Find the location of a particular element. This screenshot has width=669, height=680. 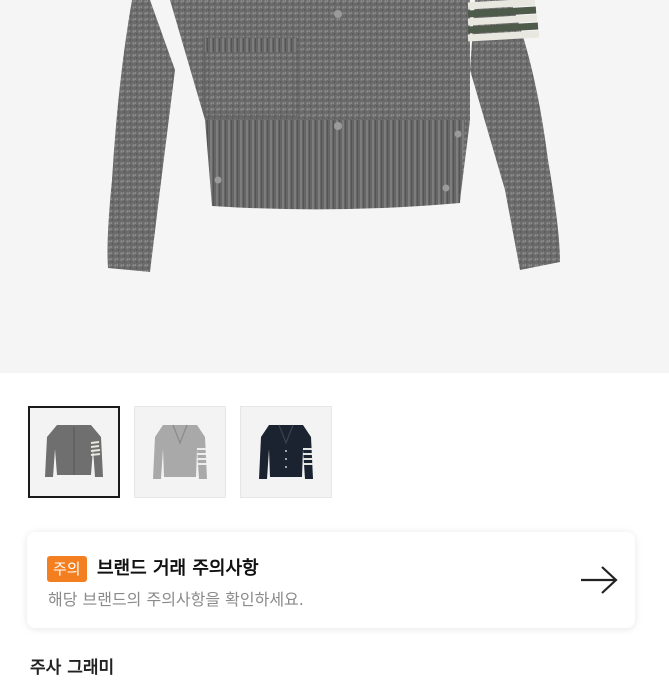

navy-cardigan-thumb-icon is located at coordinates (286, 451).